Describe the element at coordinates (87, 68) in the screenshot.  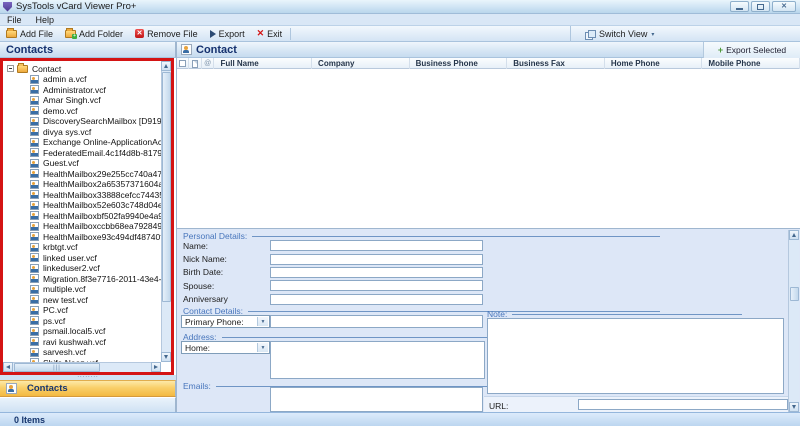
I see `tree-root-node: Contact` at that location.